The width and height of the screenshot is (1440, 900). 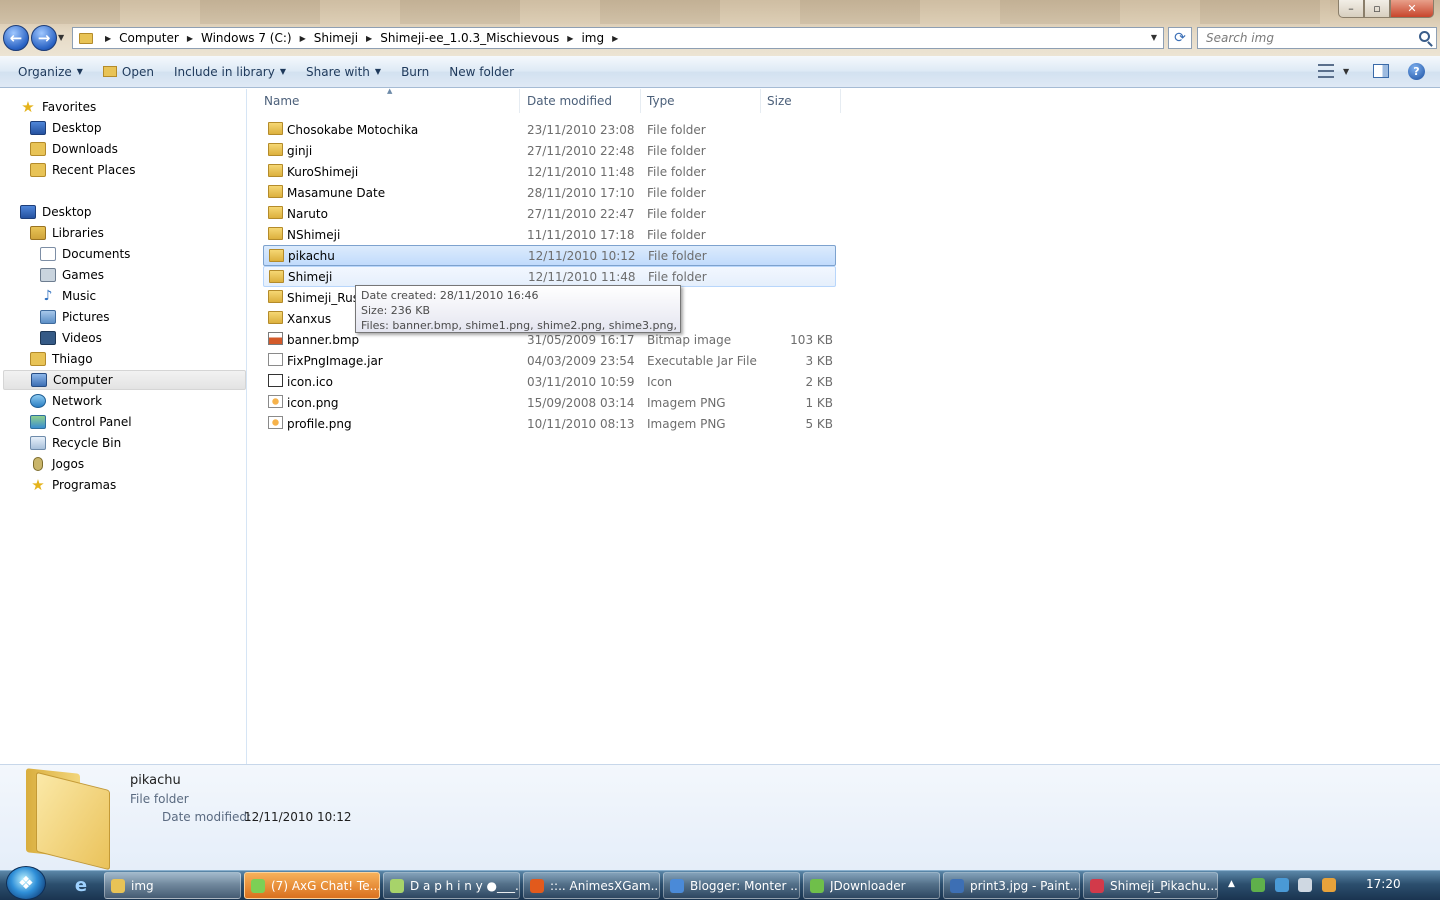 What do you see at coordinates (353, 129) in the screenshot?
I see `item-name: Chosokabe Motochika` at bounding box center [353, 129].